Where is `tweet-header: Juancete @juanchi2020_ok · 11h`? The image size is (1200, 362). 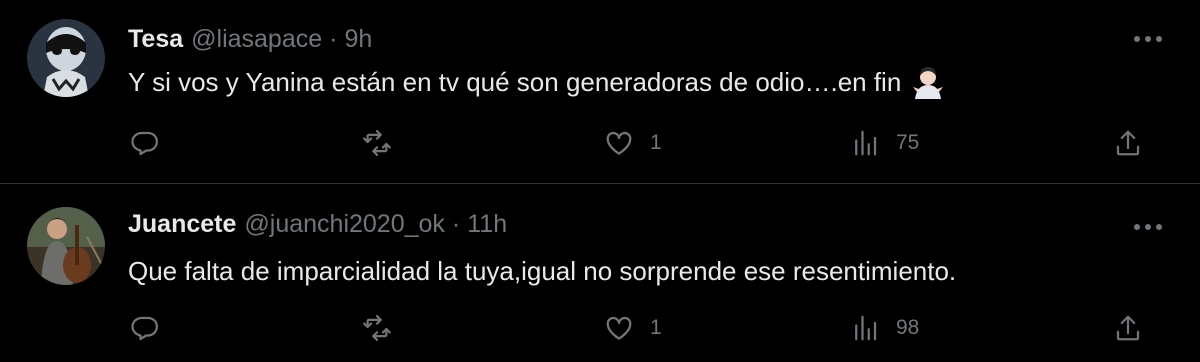 tweet-header: Juancete @juanchi2020_ok · 11h is located at coordinates (317, 224).